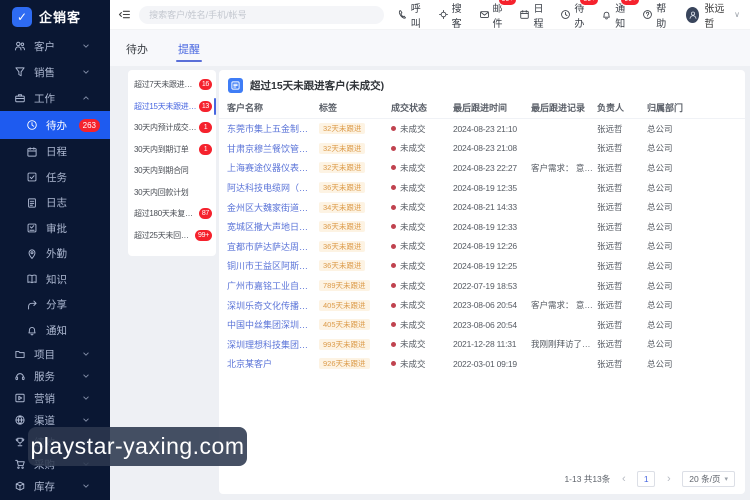 The width and height of the screenshot is (750, 500). Describe the element at coordinates (713, 15) in the screenshot. I see `user-menu: 张远哲 ∨` at that location.